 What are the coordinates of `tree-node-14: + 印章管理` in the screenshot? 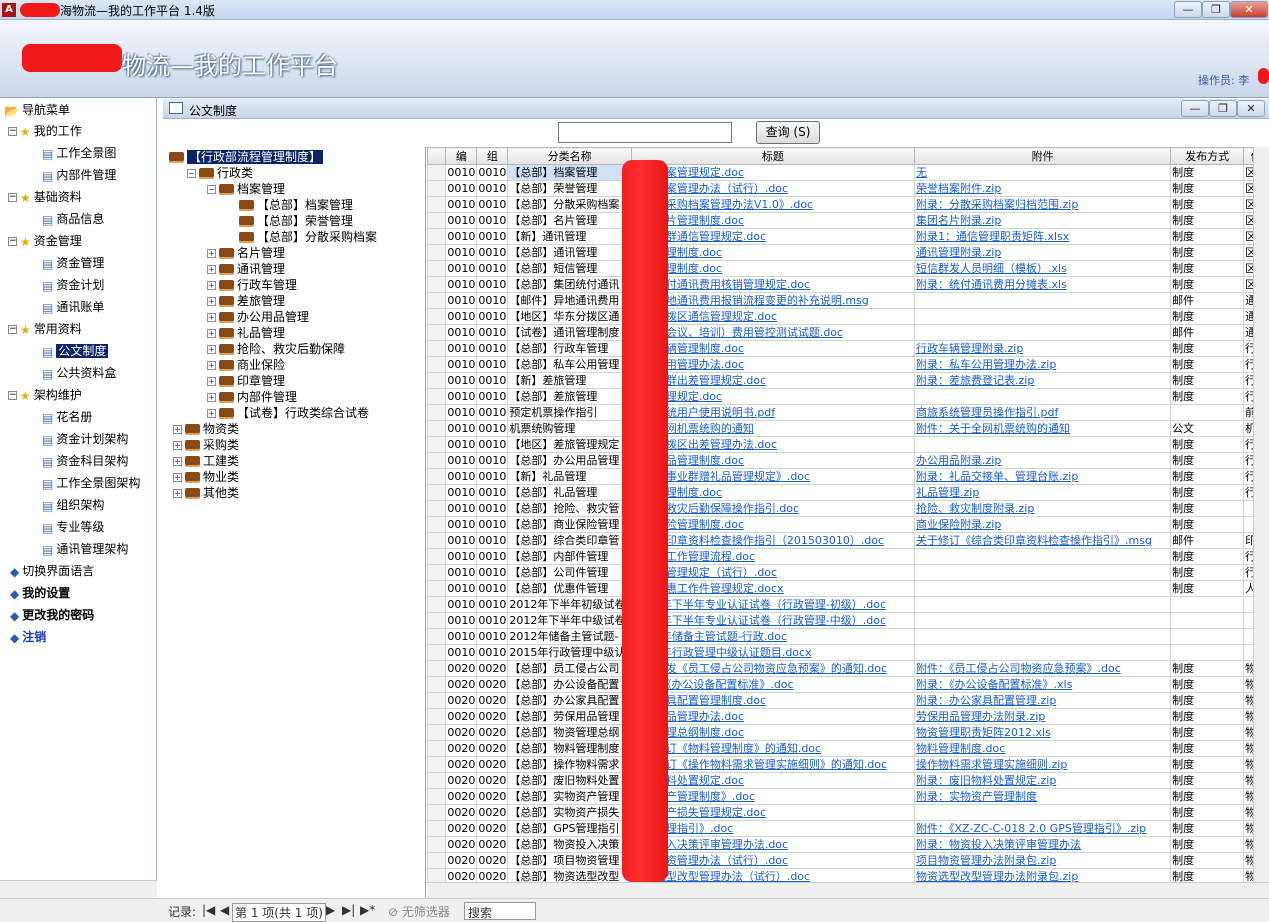 It's located at (246, 381).